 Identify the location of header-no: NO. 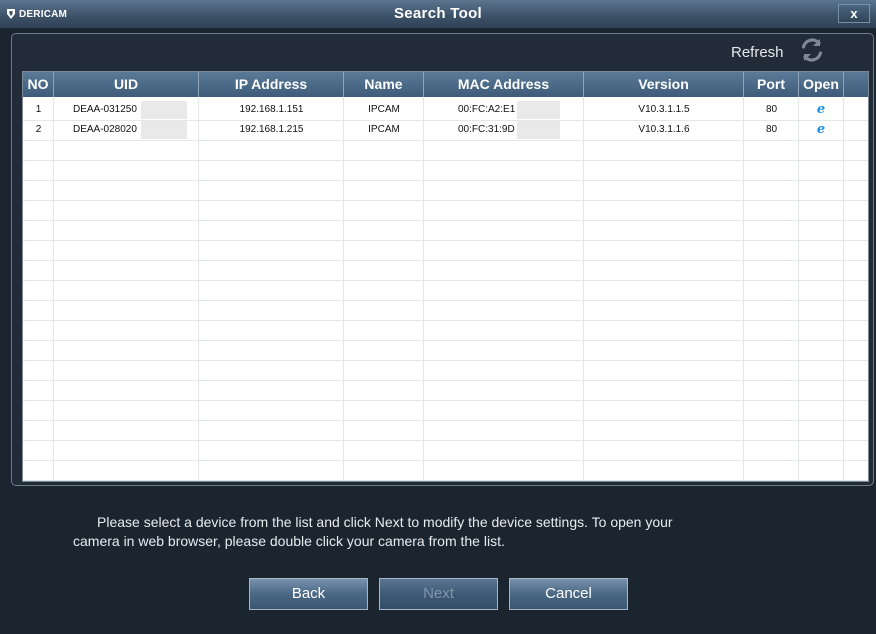
(38, 84).